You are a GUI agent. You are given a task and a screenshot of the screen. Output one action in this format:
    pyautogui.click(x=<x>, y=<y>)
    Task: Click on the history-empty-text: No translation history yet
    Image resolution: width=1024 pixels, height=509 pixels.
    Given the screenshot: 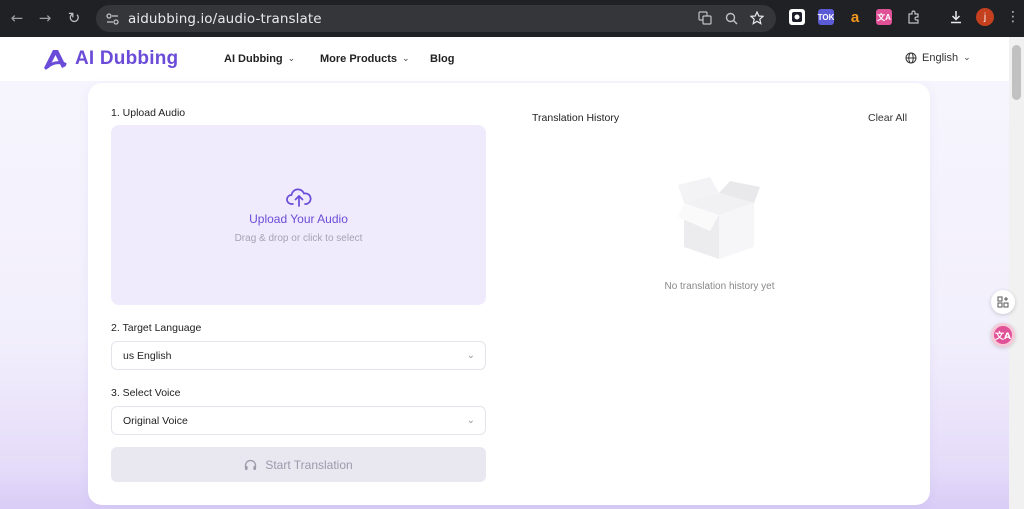 What is the action you would take?
    pyautogui.click(x=719, y=286)
    